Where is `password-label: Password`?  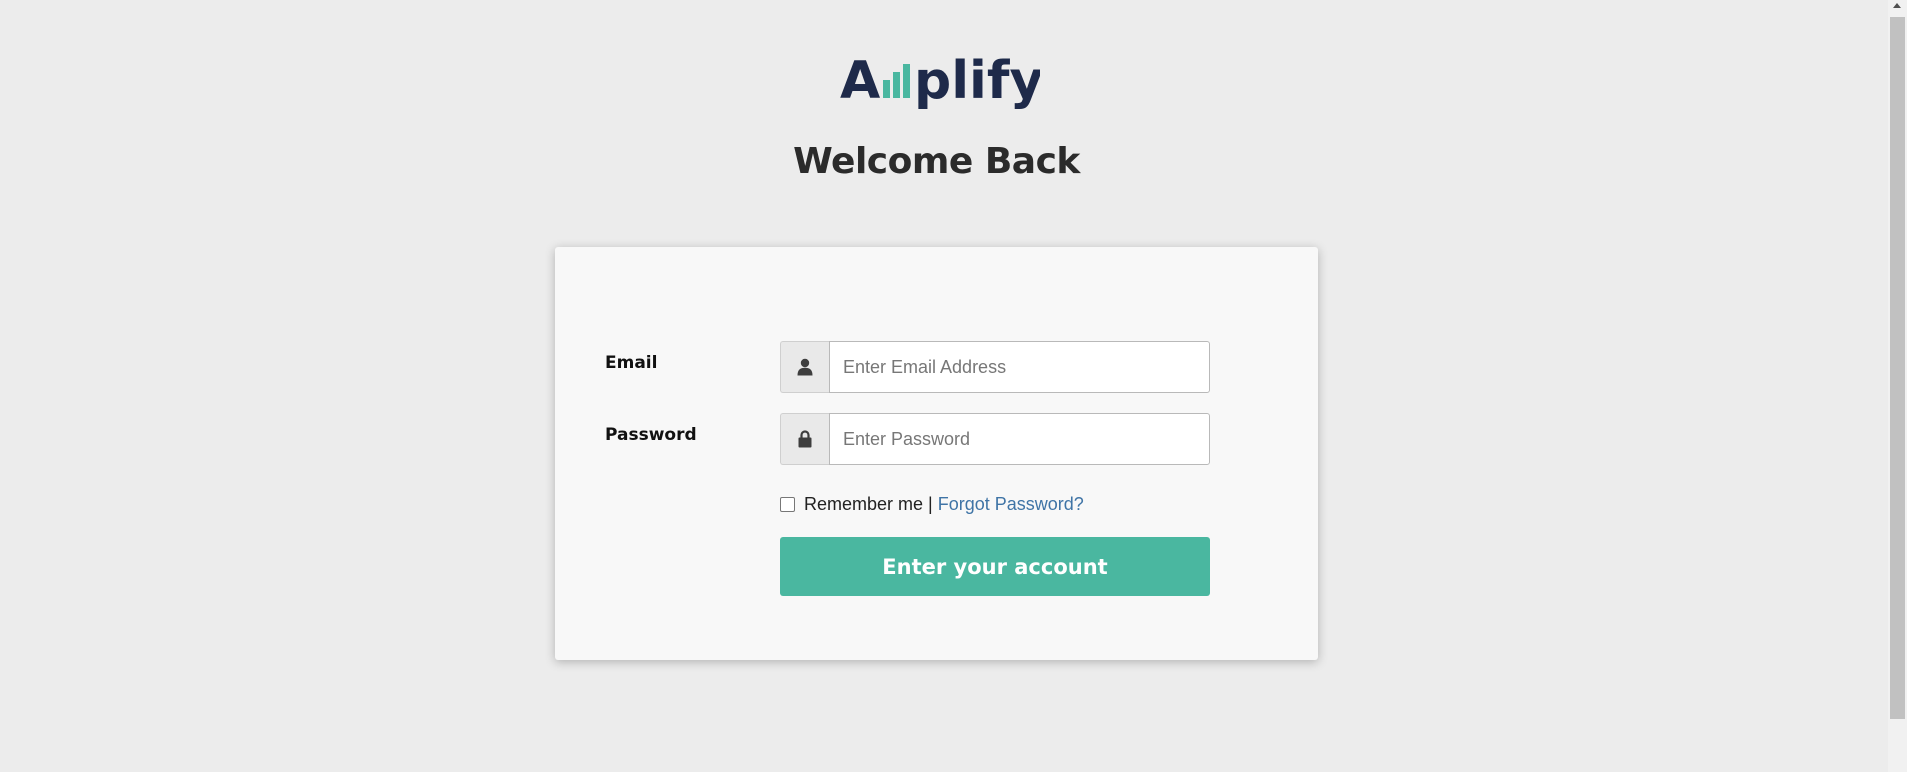
password-label: Password is located at coordinates (651, 435).